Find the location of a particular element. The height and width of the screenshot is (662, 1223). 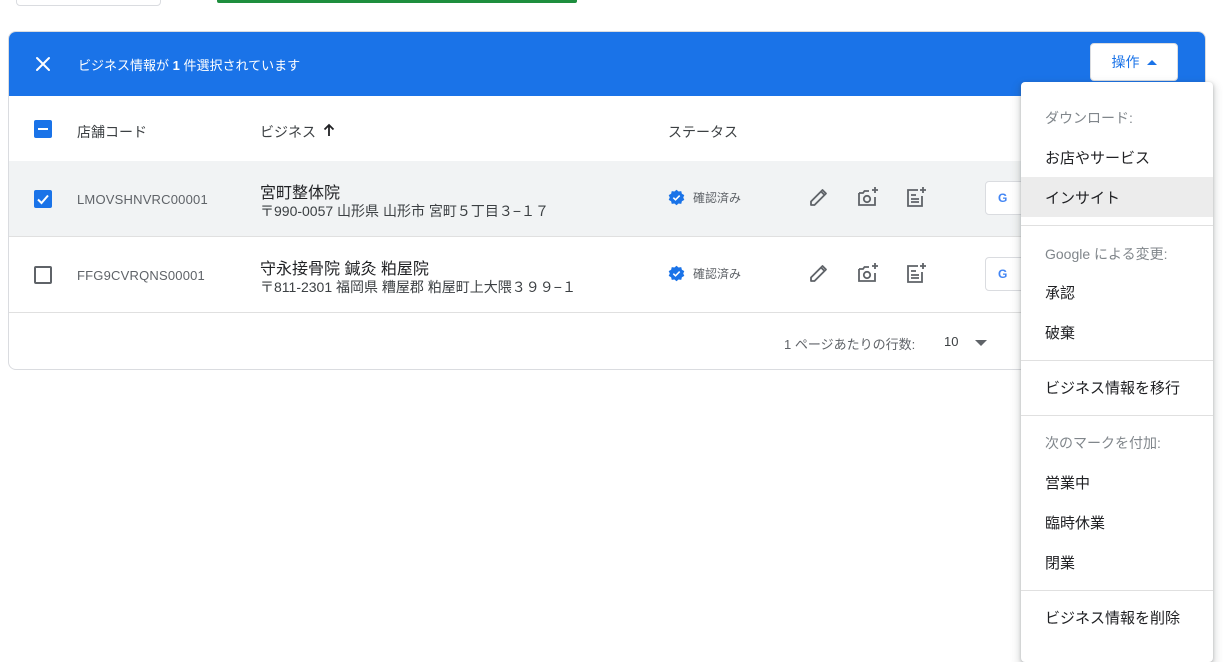

business-address: 〒990-0057 山形県 山形市 宮町５丁目３−１７ is located at coordinates (405, 211).